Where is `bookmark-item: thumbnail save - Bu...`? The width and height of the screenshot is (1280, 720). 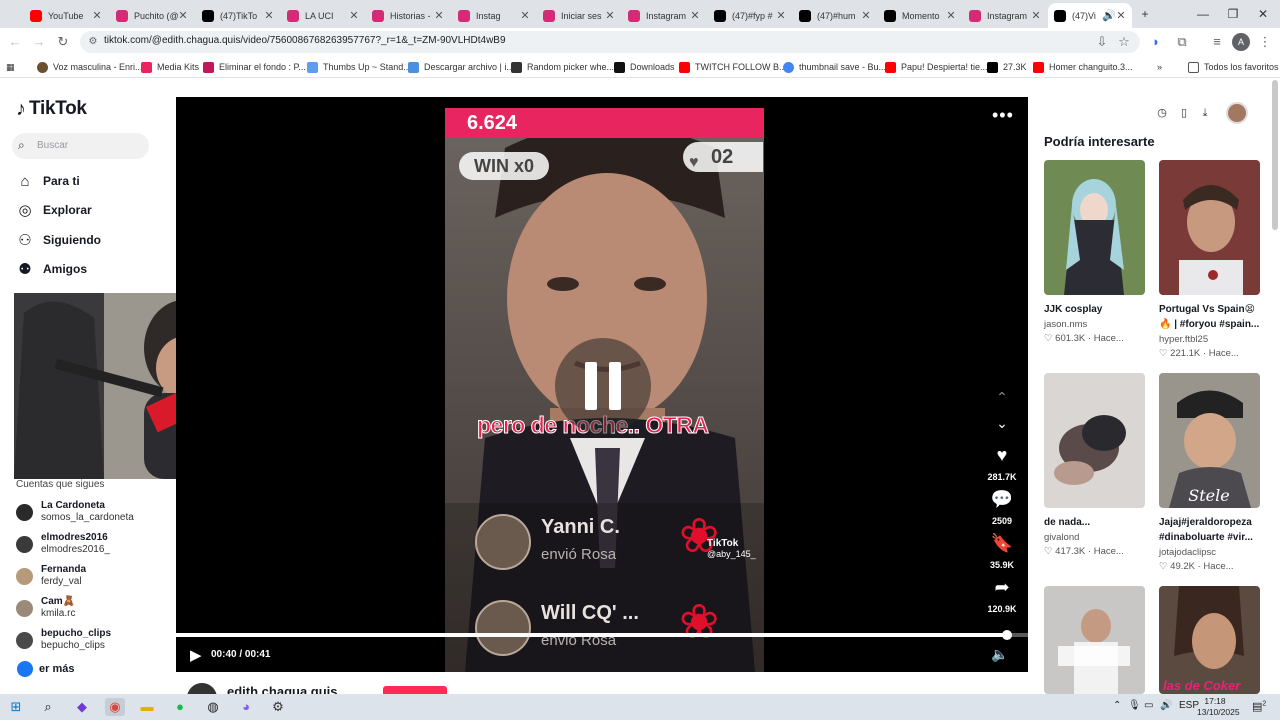 bookmark-item: thumbnail save - Bu... is located at coordinates (834, 67).